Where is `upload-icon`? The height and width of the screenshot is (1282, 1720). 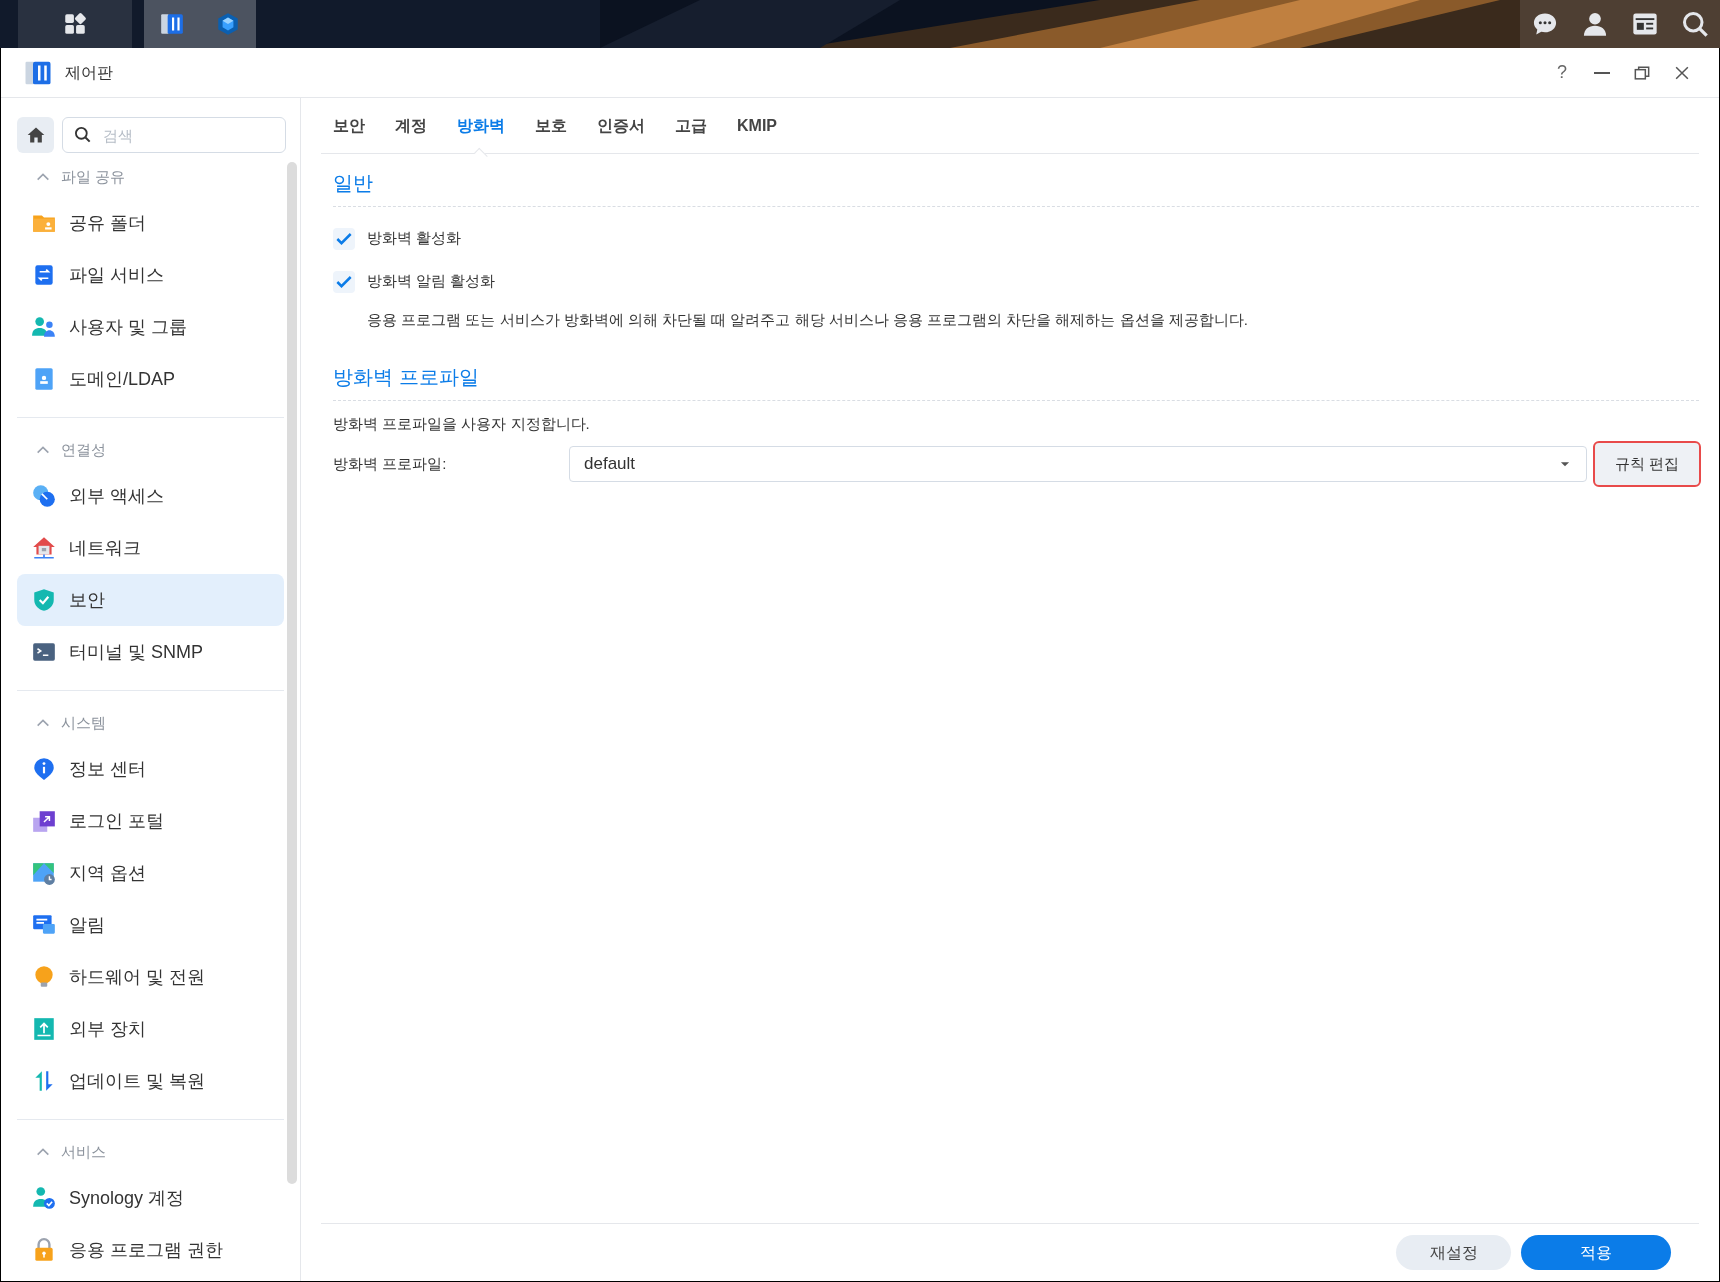
upload-icon is located at coordinates (44, 1029).